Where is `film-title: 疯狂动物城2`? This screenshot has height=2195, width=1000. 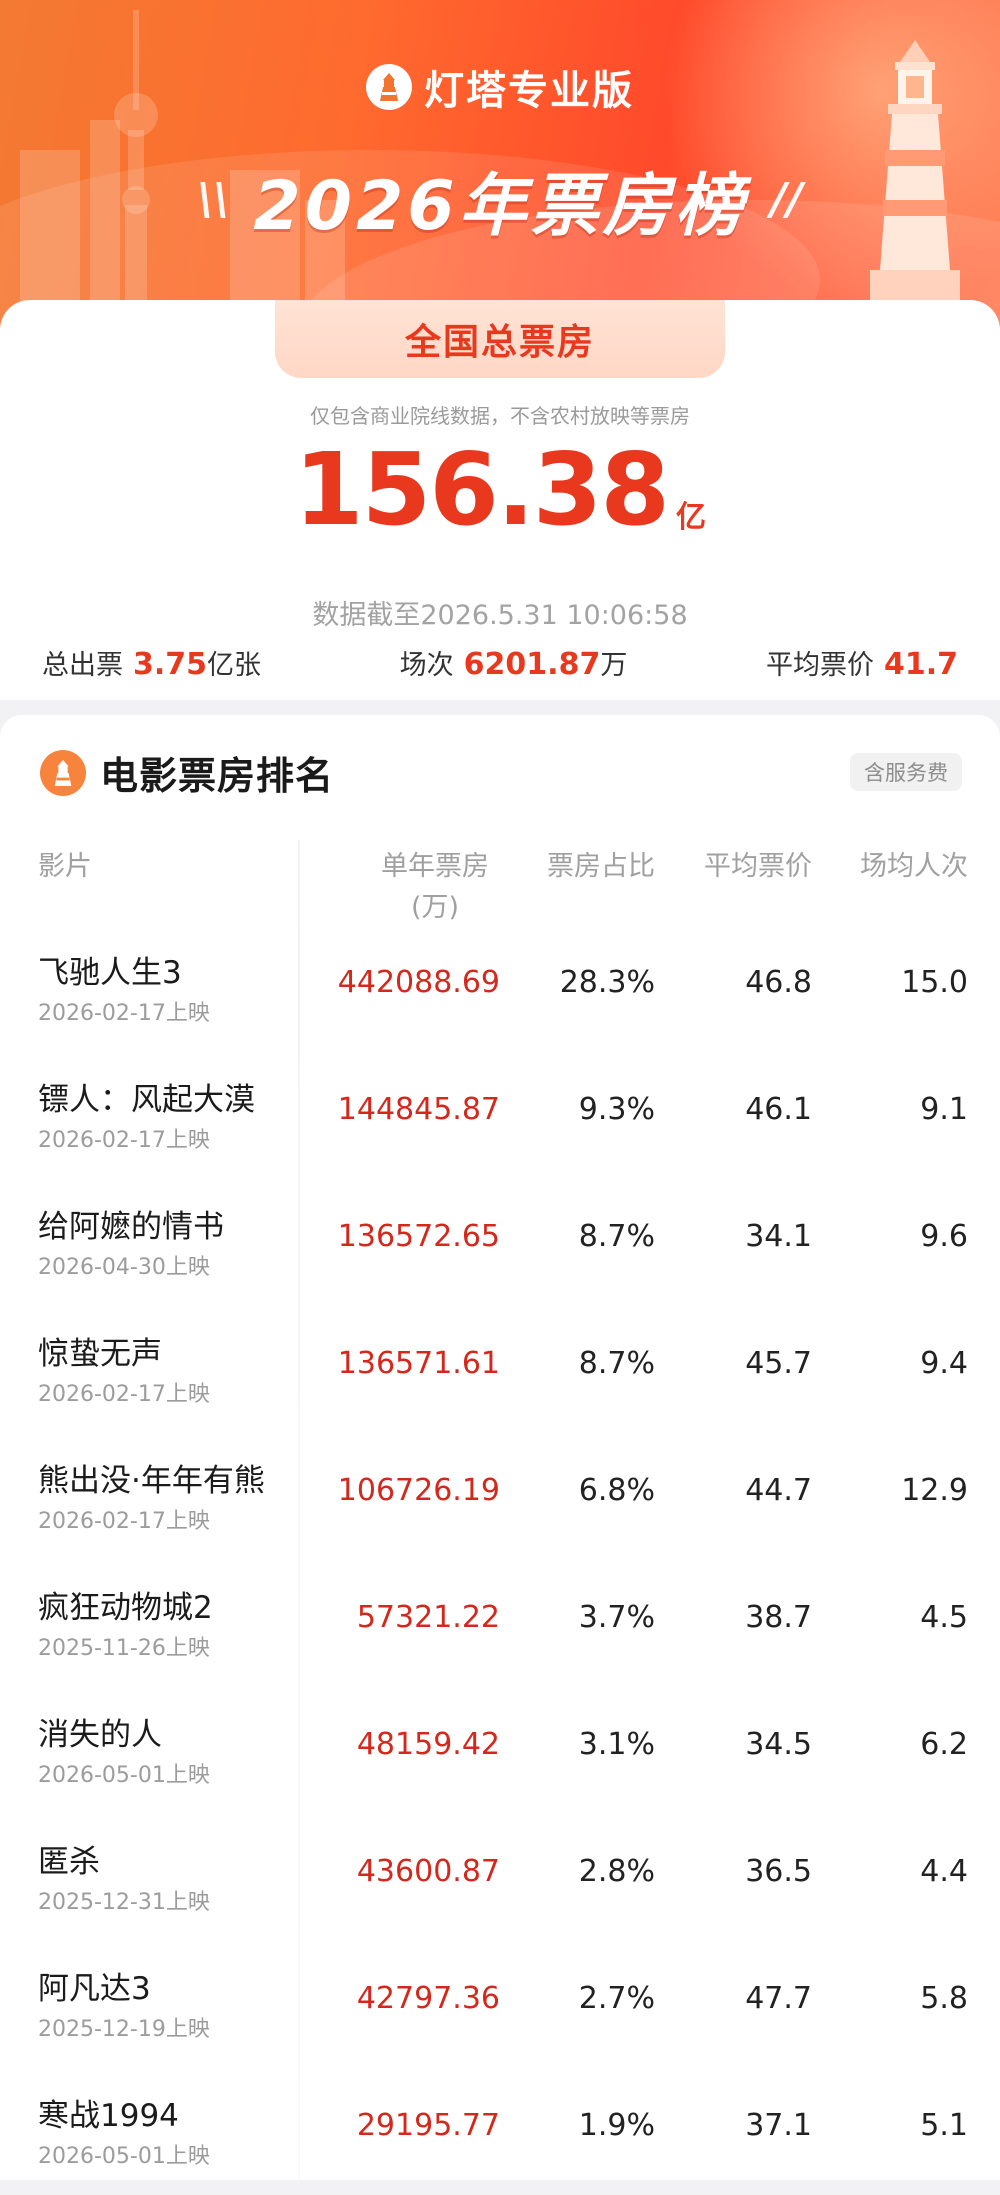 film-title: 疯狂动物城2 is located at coordinates (125, 1608).